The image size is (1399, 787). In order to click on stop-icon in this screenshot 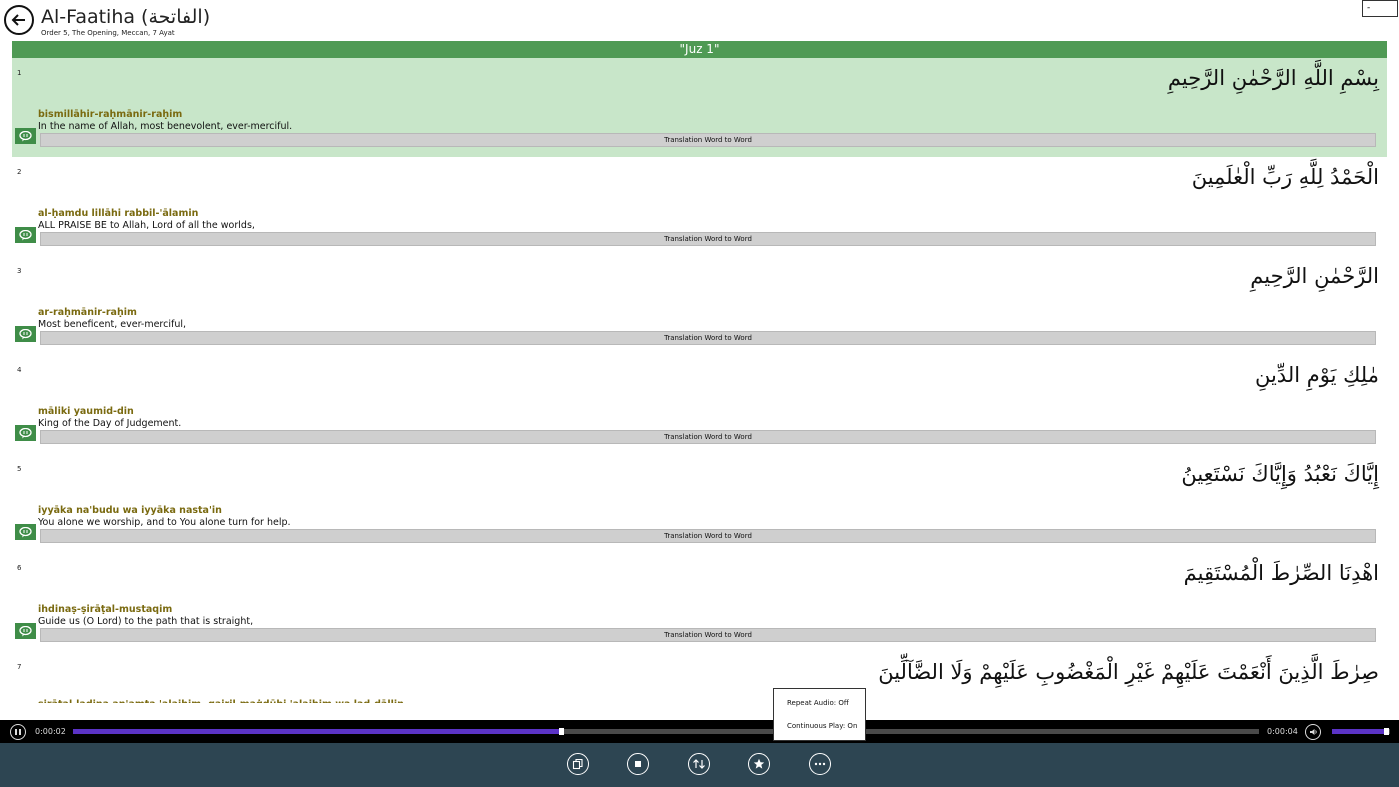, I will do `click(638, 764)`.